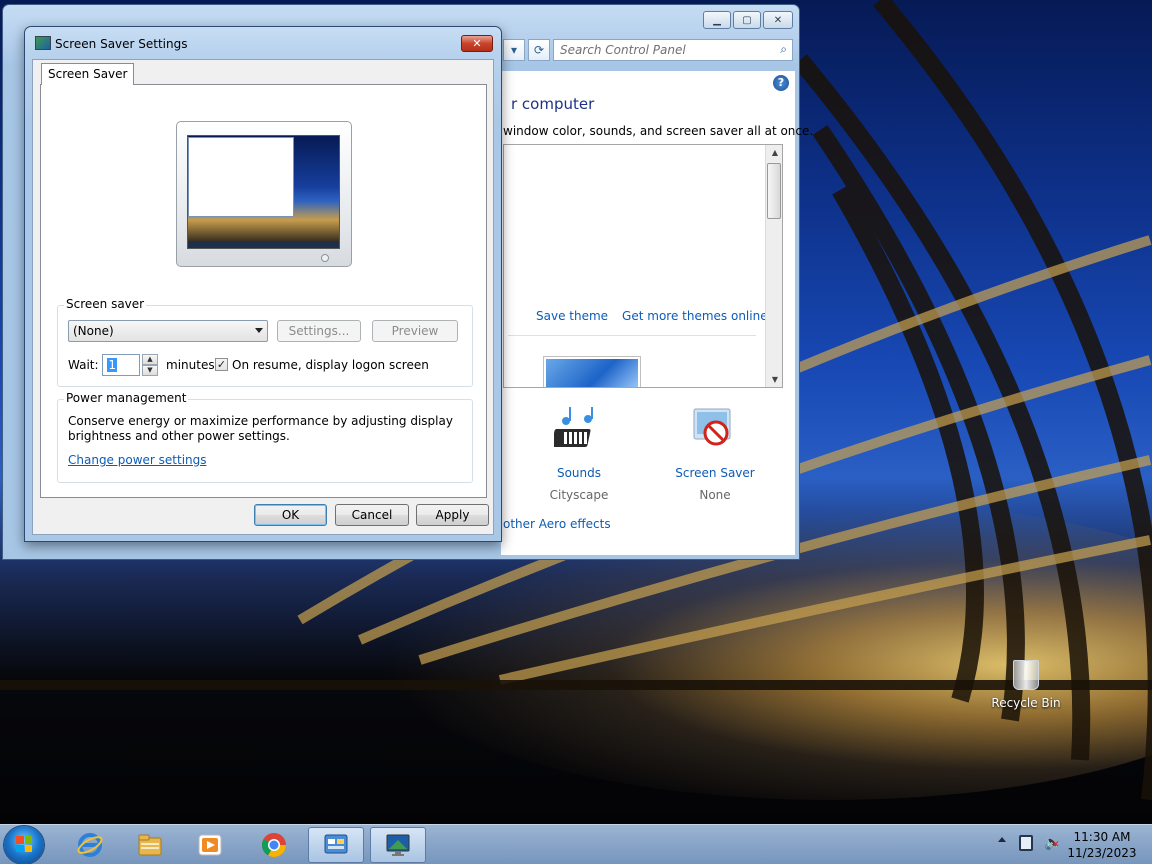 The height and width of the screenshot is (864, 1152). Describe the element at coordinates (1102, 837) in the screenshot. I see `clock-time: 11:30 AM` at that location.